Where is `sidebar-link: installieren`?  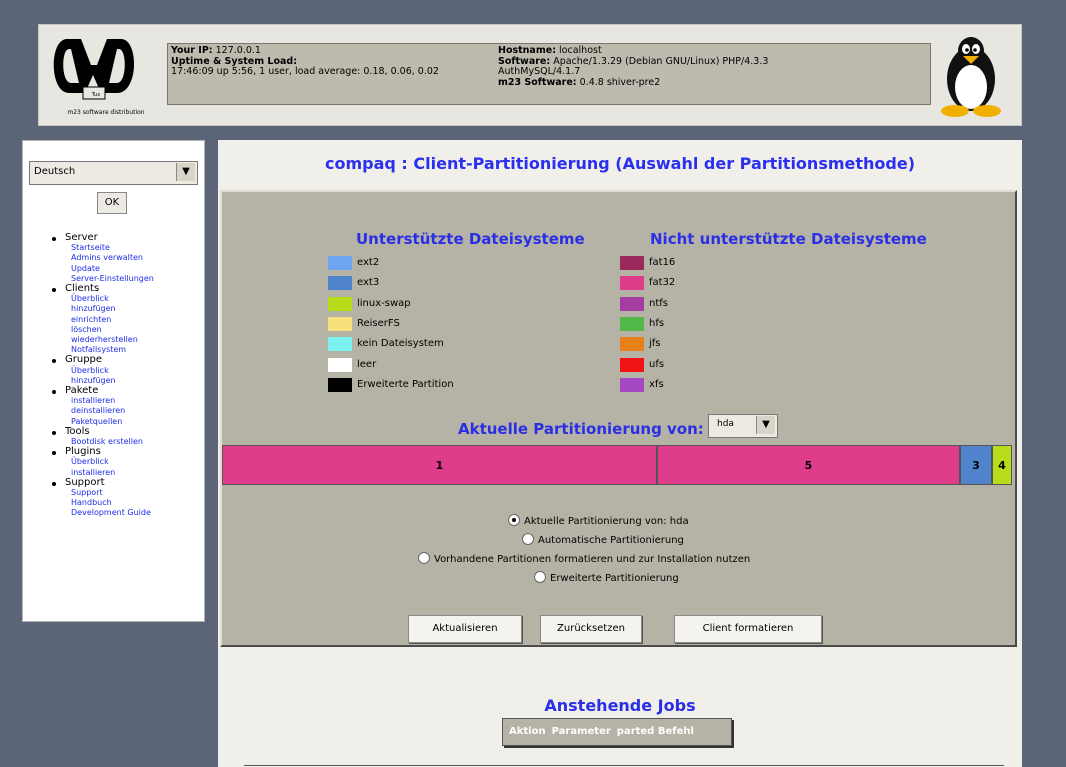
sidebar-link: installieren is located at coordinates (126, 401).